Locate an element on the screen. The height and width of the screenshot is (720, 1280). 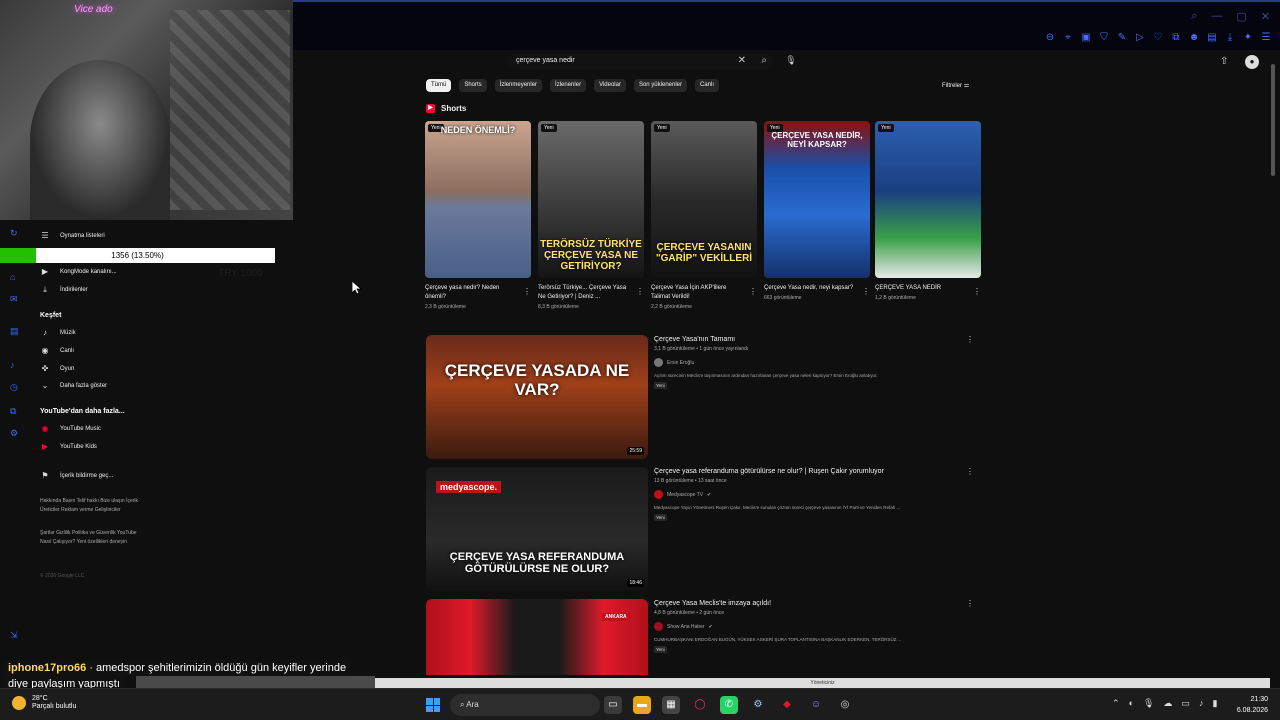
opera-icon: ◯ is located at coordinates (700, 705).